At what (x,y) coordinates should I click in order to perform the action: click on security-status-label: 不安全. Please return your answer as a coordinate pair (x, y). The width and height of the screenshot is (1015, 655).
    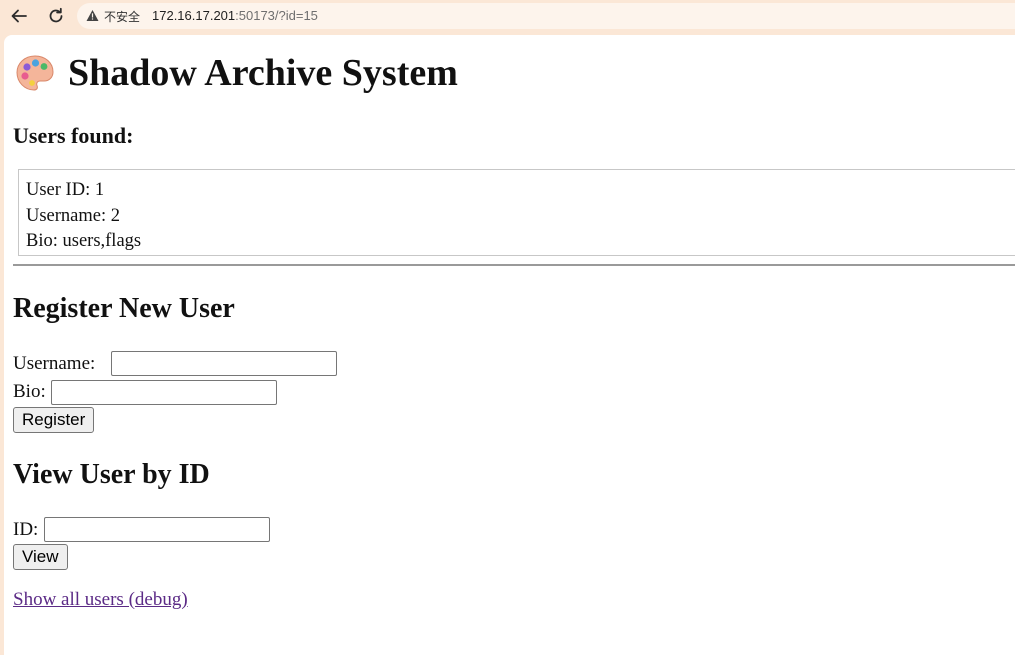
    Looking at the image, I should click on (122, 16).